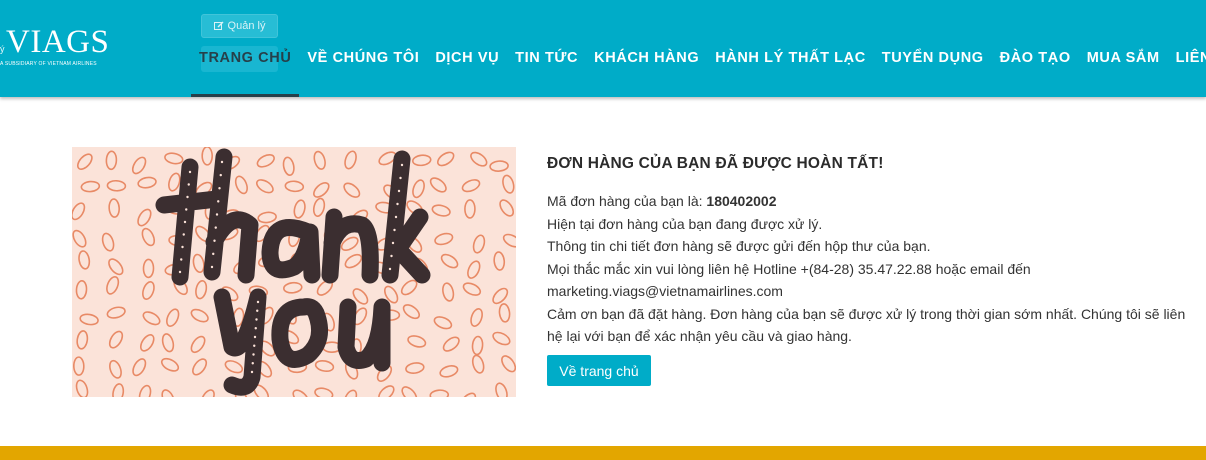 The height and width of the screenshot is (460, 1206). I want to click on nav-contact: LIÊN HỆ, so click(1191, 58).